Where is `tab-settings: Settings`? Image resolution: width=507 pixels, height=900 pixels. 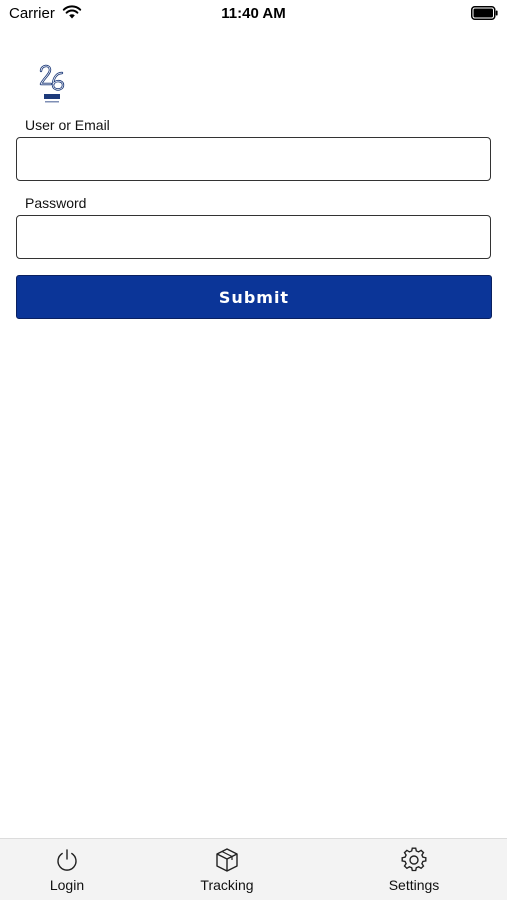 tab-settings: Settings is located at coordinates (414, 869).